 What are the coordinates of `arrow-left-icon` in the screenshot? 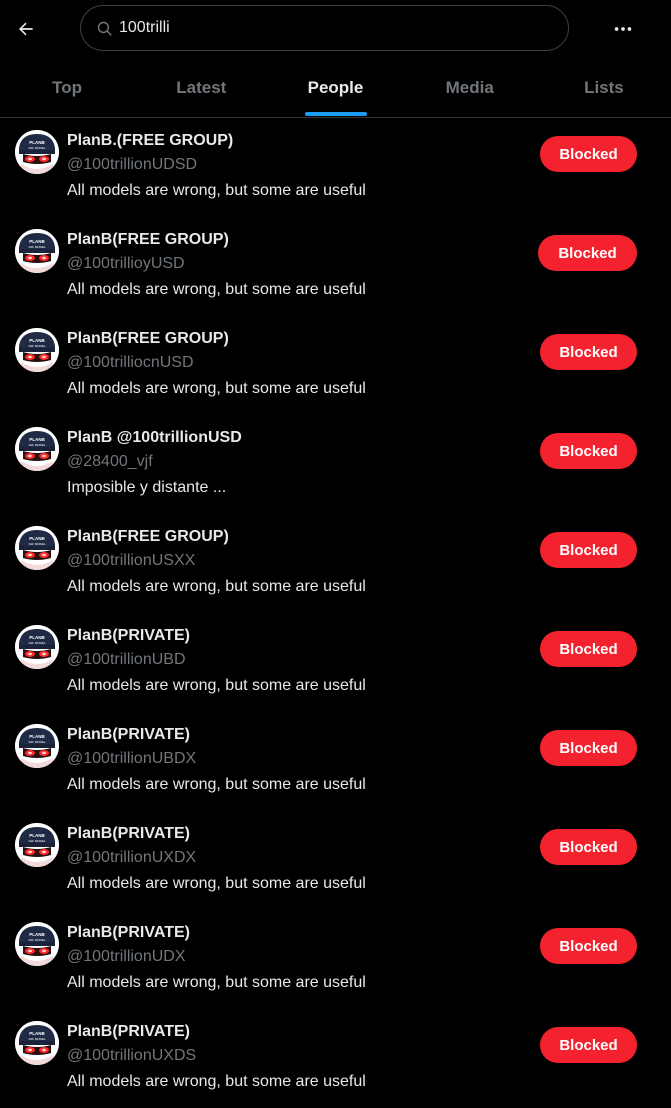 It's located at (25, 29).